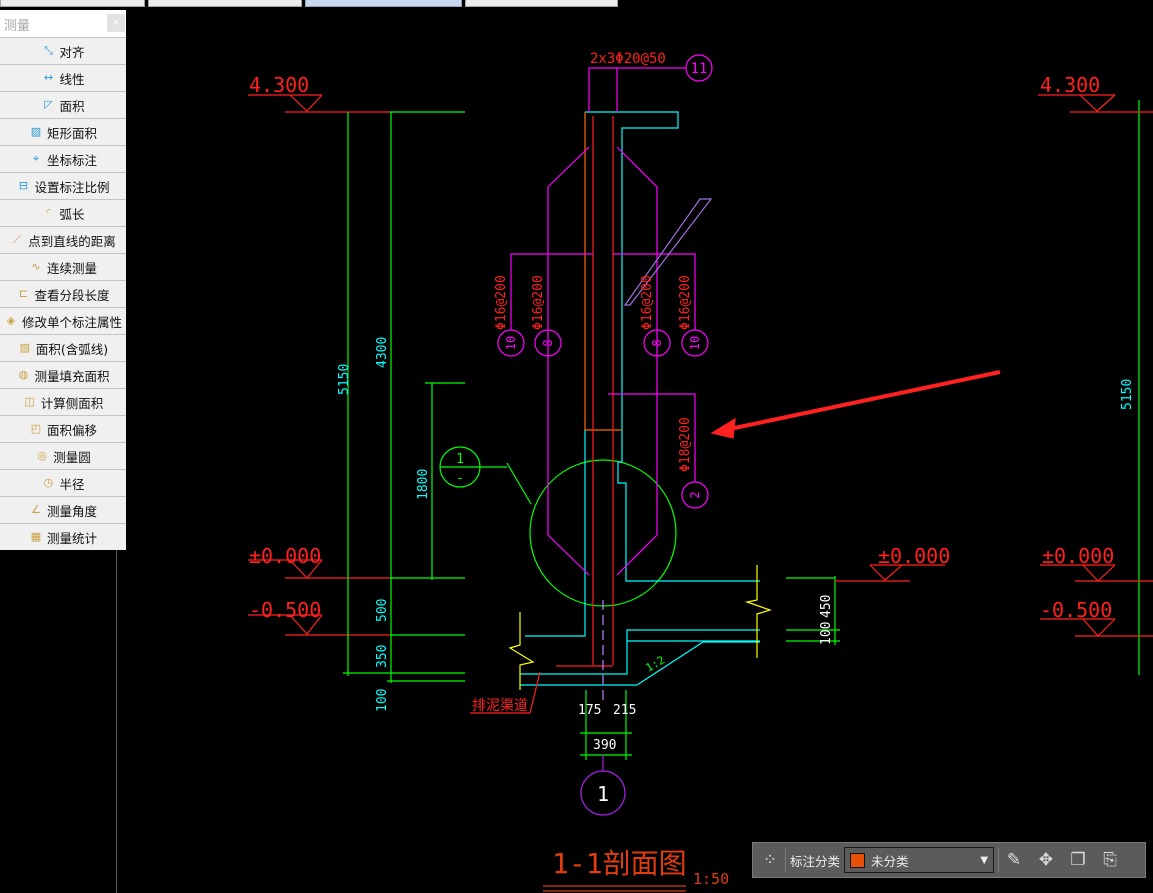 The width and height of the screenshot is (1153, 893). What do you see at coordinates (17, 239) in the screenshot?
I see `point-line-distance-icon: ⟋` at bounding box center [17, 239].